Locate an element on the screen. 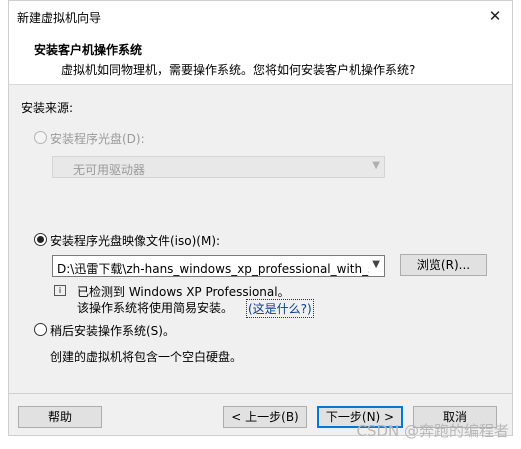 This screenshot has height=449, width=521. later-option-description: 创建的虚拟机将包含一个空白硬盘。 is located at coordinates (146, 357).